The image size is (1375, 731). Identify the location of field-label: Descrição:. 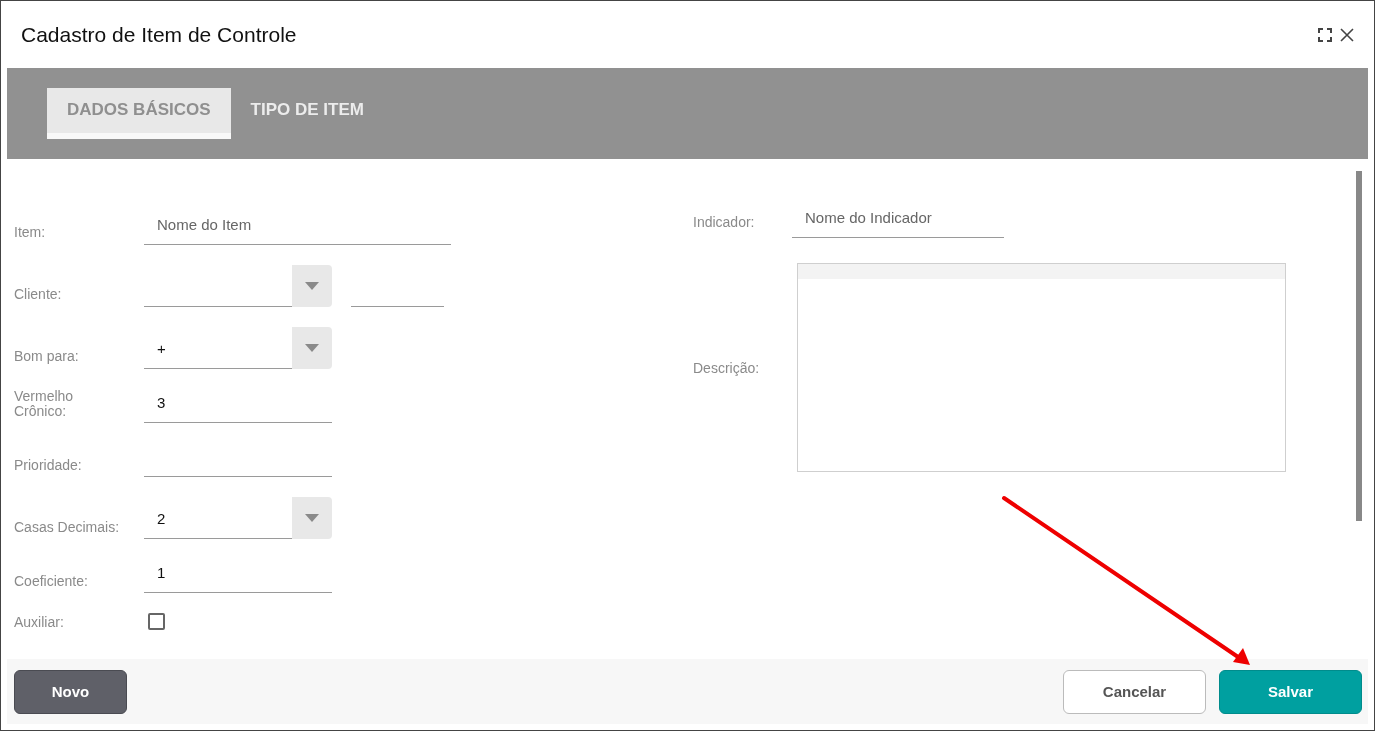
(727, 367).